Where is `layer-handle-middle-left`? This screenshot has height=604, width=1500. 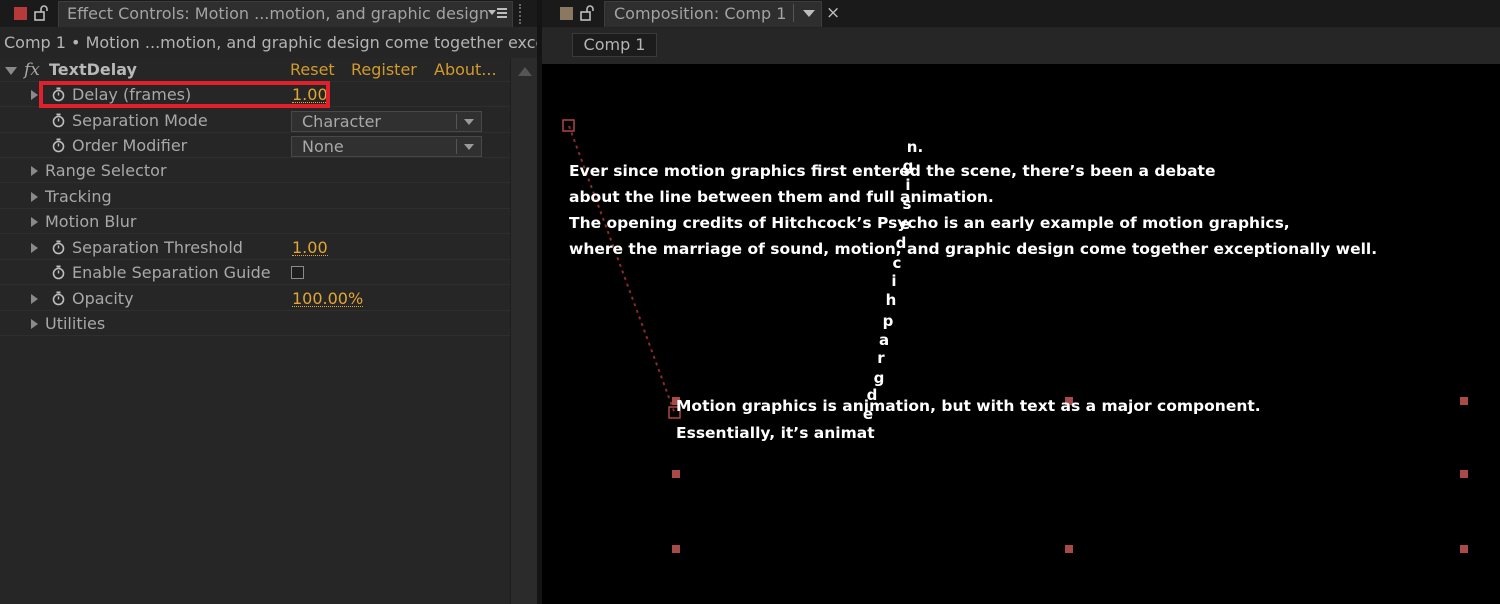 layer-handle-middle-left is located at coordinates (676, 474).